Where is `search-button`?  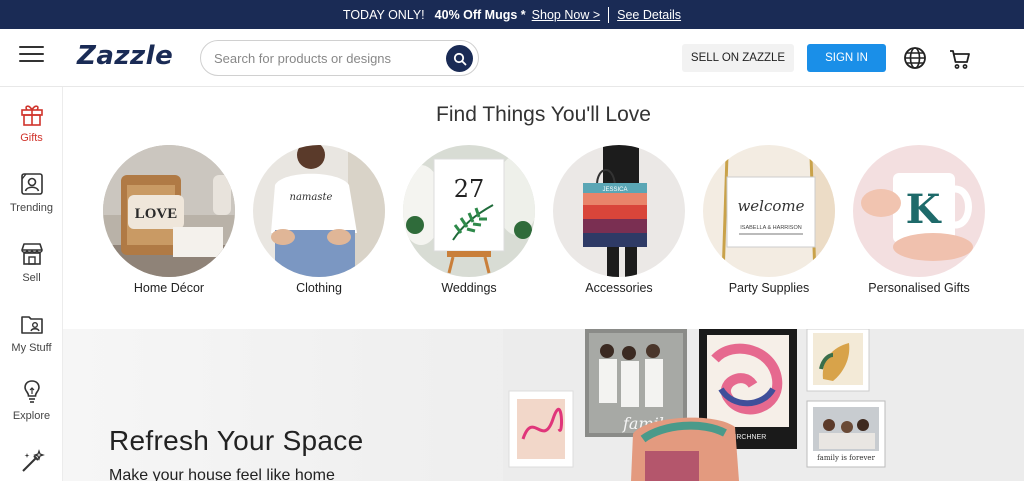 search-button is located at coordinates (459, 58).